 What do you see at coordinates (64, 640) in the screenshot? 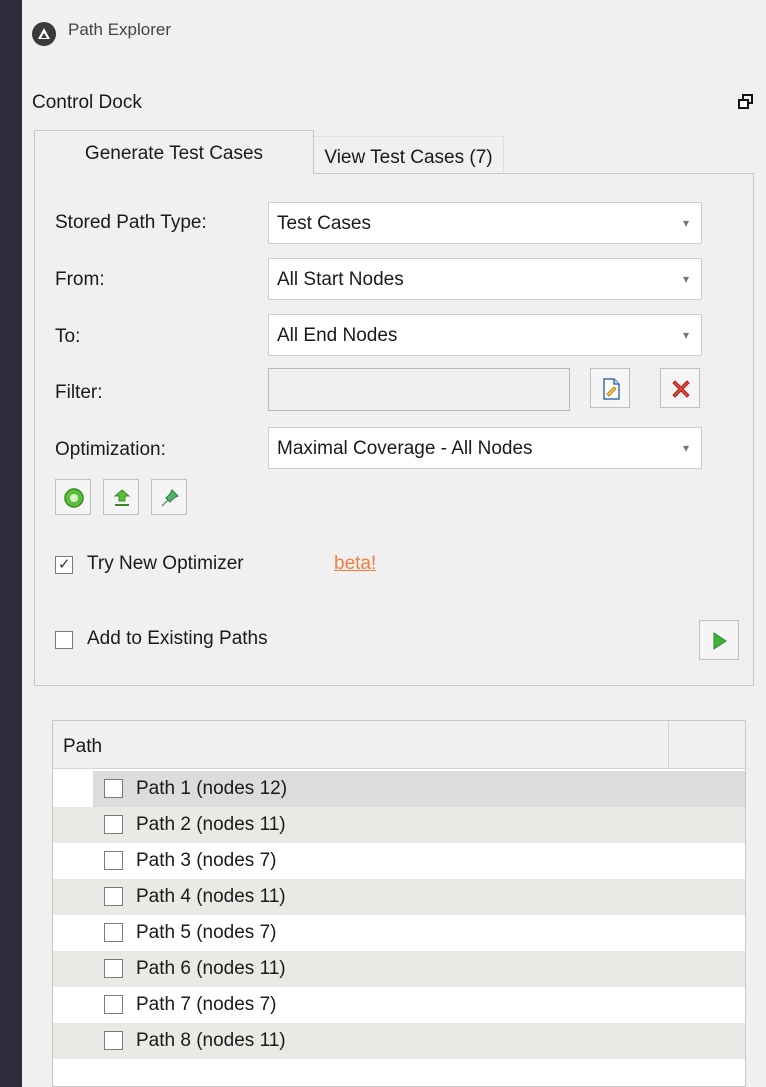
I see `add-to-existing-checkbox` at bounding box center [64, 640].